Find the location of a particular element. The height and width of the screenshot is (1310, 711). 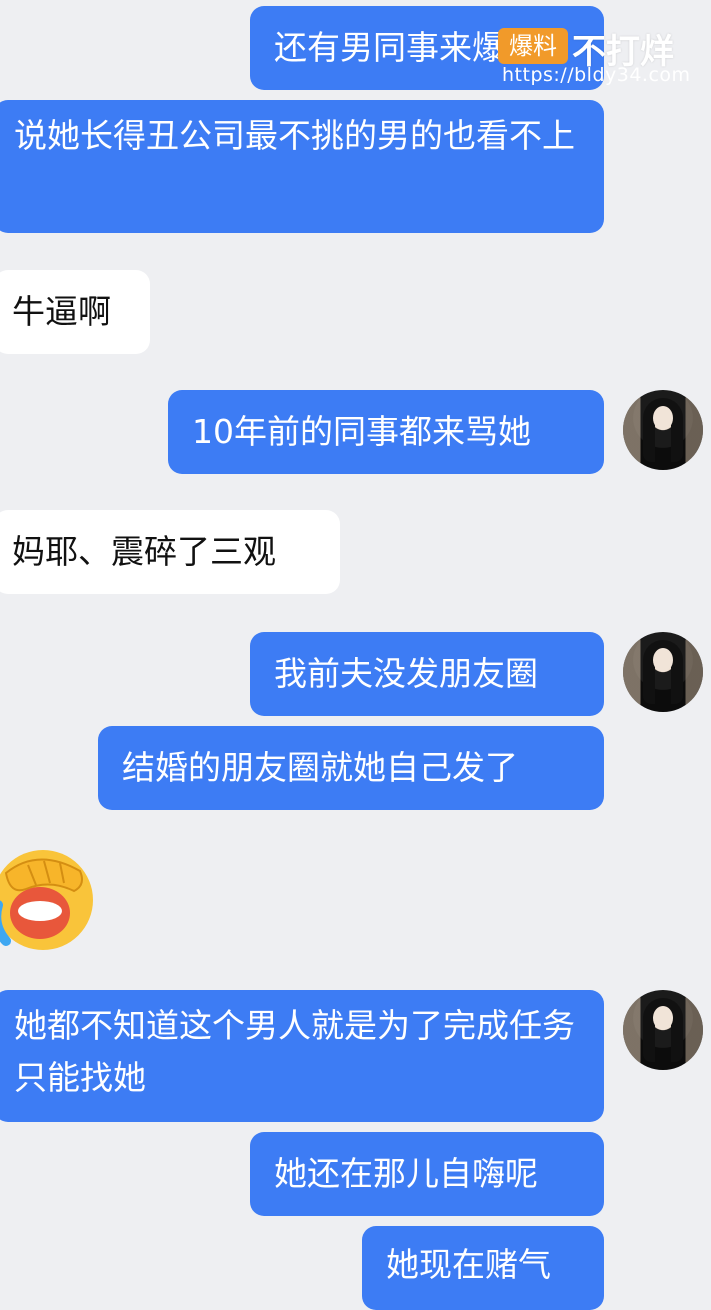

outgoing-message: 她还在那儿自嗨呢 is located at coordinates (427, 1174).